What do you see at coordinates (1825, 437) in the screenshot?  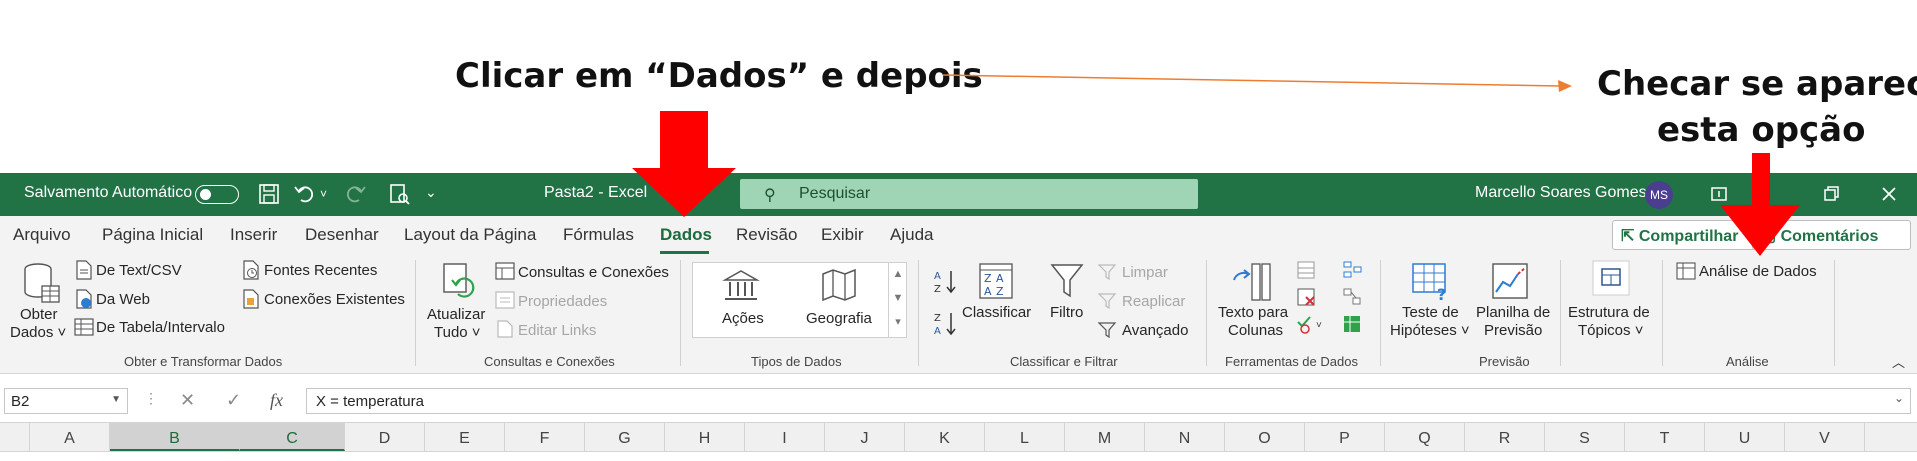 I see `column-header-v: V` at bounding box center [1825, 437].